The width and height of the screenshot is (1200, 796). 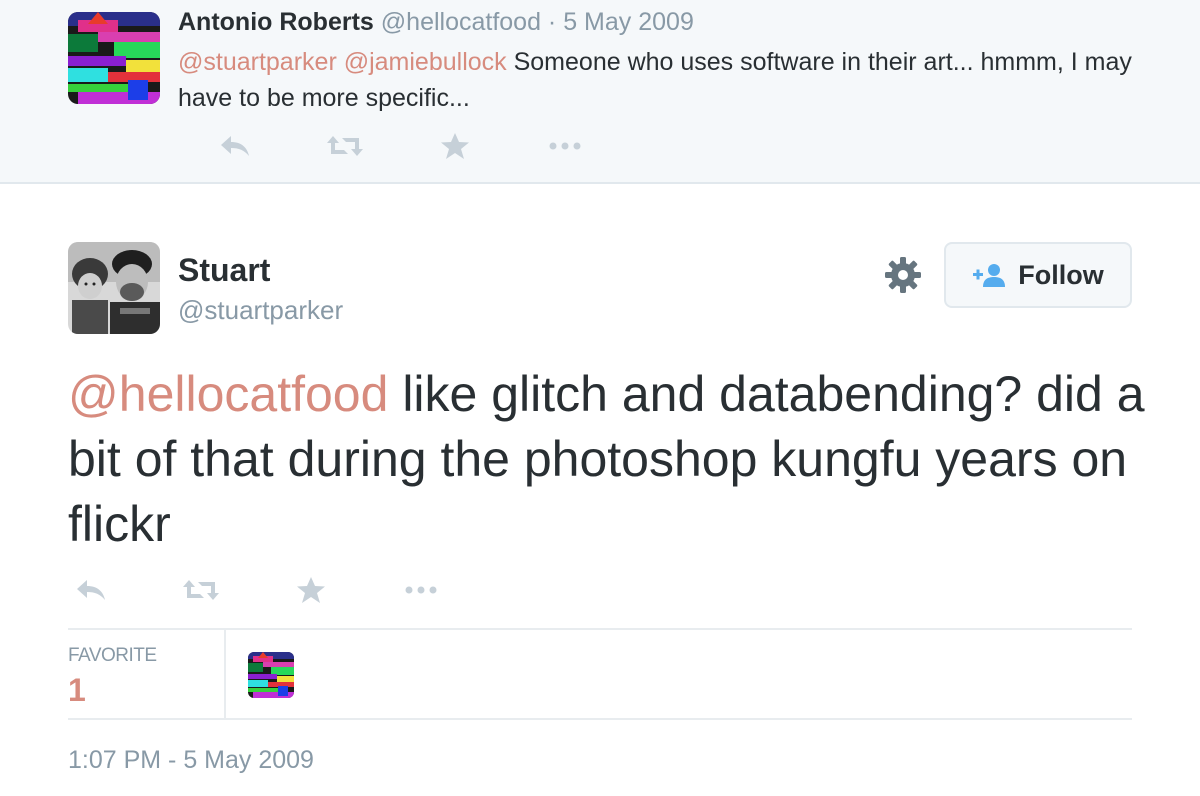 What do you see at coordinates (112, 656) in the screenshot?
I see `favorite-stat-label: FAVORITE` at bounding box center [112, 656].